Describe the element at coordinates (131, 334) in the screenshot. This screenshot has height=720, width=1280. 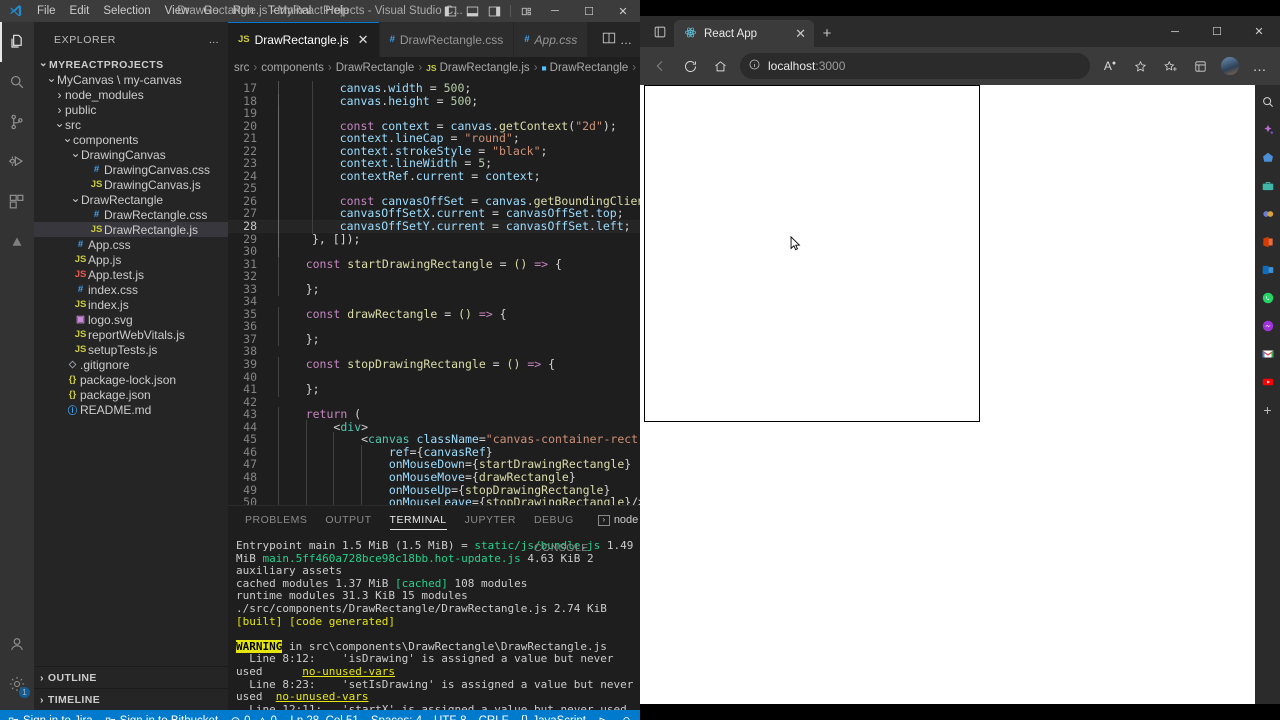
I see `tree-item-reportwebvitals-js: JS reportWebVitals.js` at that location.